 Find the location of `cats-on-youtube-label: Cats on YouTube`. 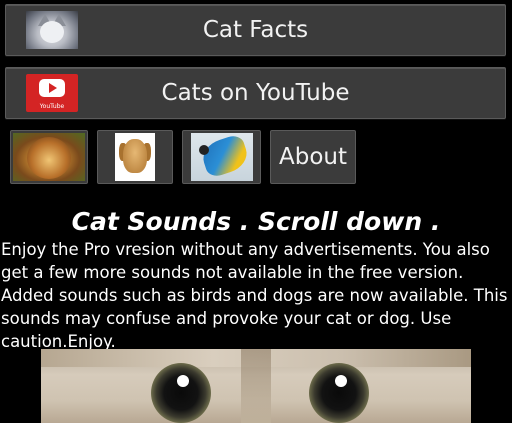

cats-on-youtube-label: Cats on YouTube is located at coordinates (255, 93).